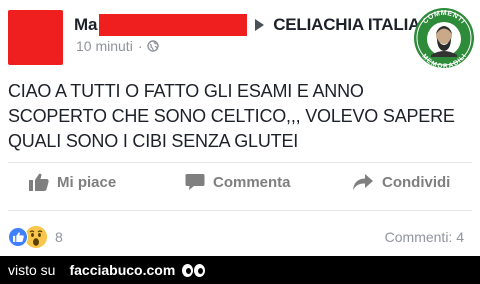  Describe the element at coordinates (444, 38) in the screenshot. I see `commenti-memorabili-logo: COMMENTI MEMORABILI` at that location.